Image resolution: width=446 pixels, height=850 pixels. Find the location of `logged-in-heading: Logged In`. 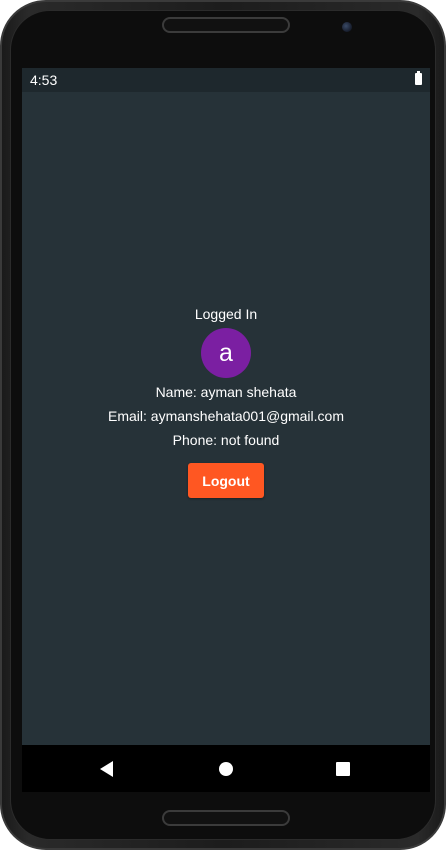

logged-in-heading: Logged In is located at coordinates (226, 314).